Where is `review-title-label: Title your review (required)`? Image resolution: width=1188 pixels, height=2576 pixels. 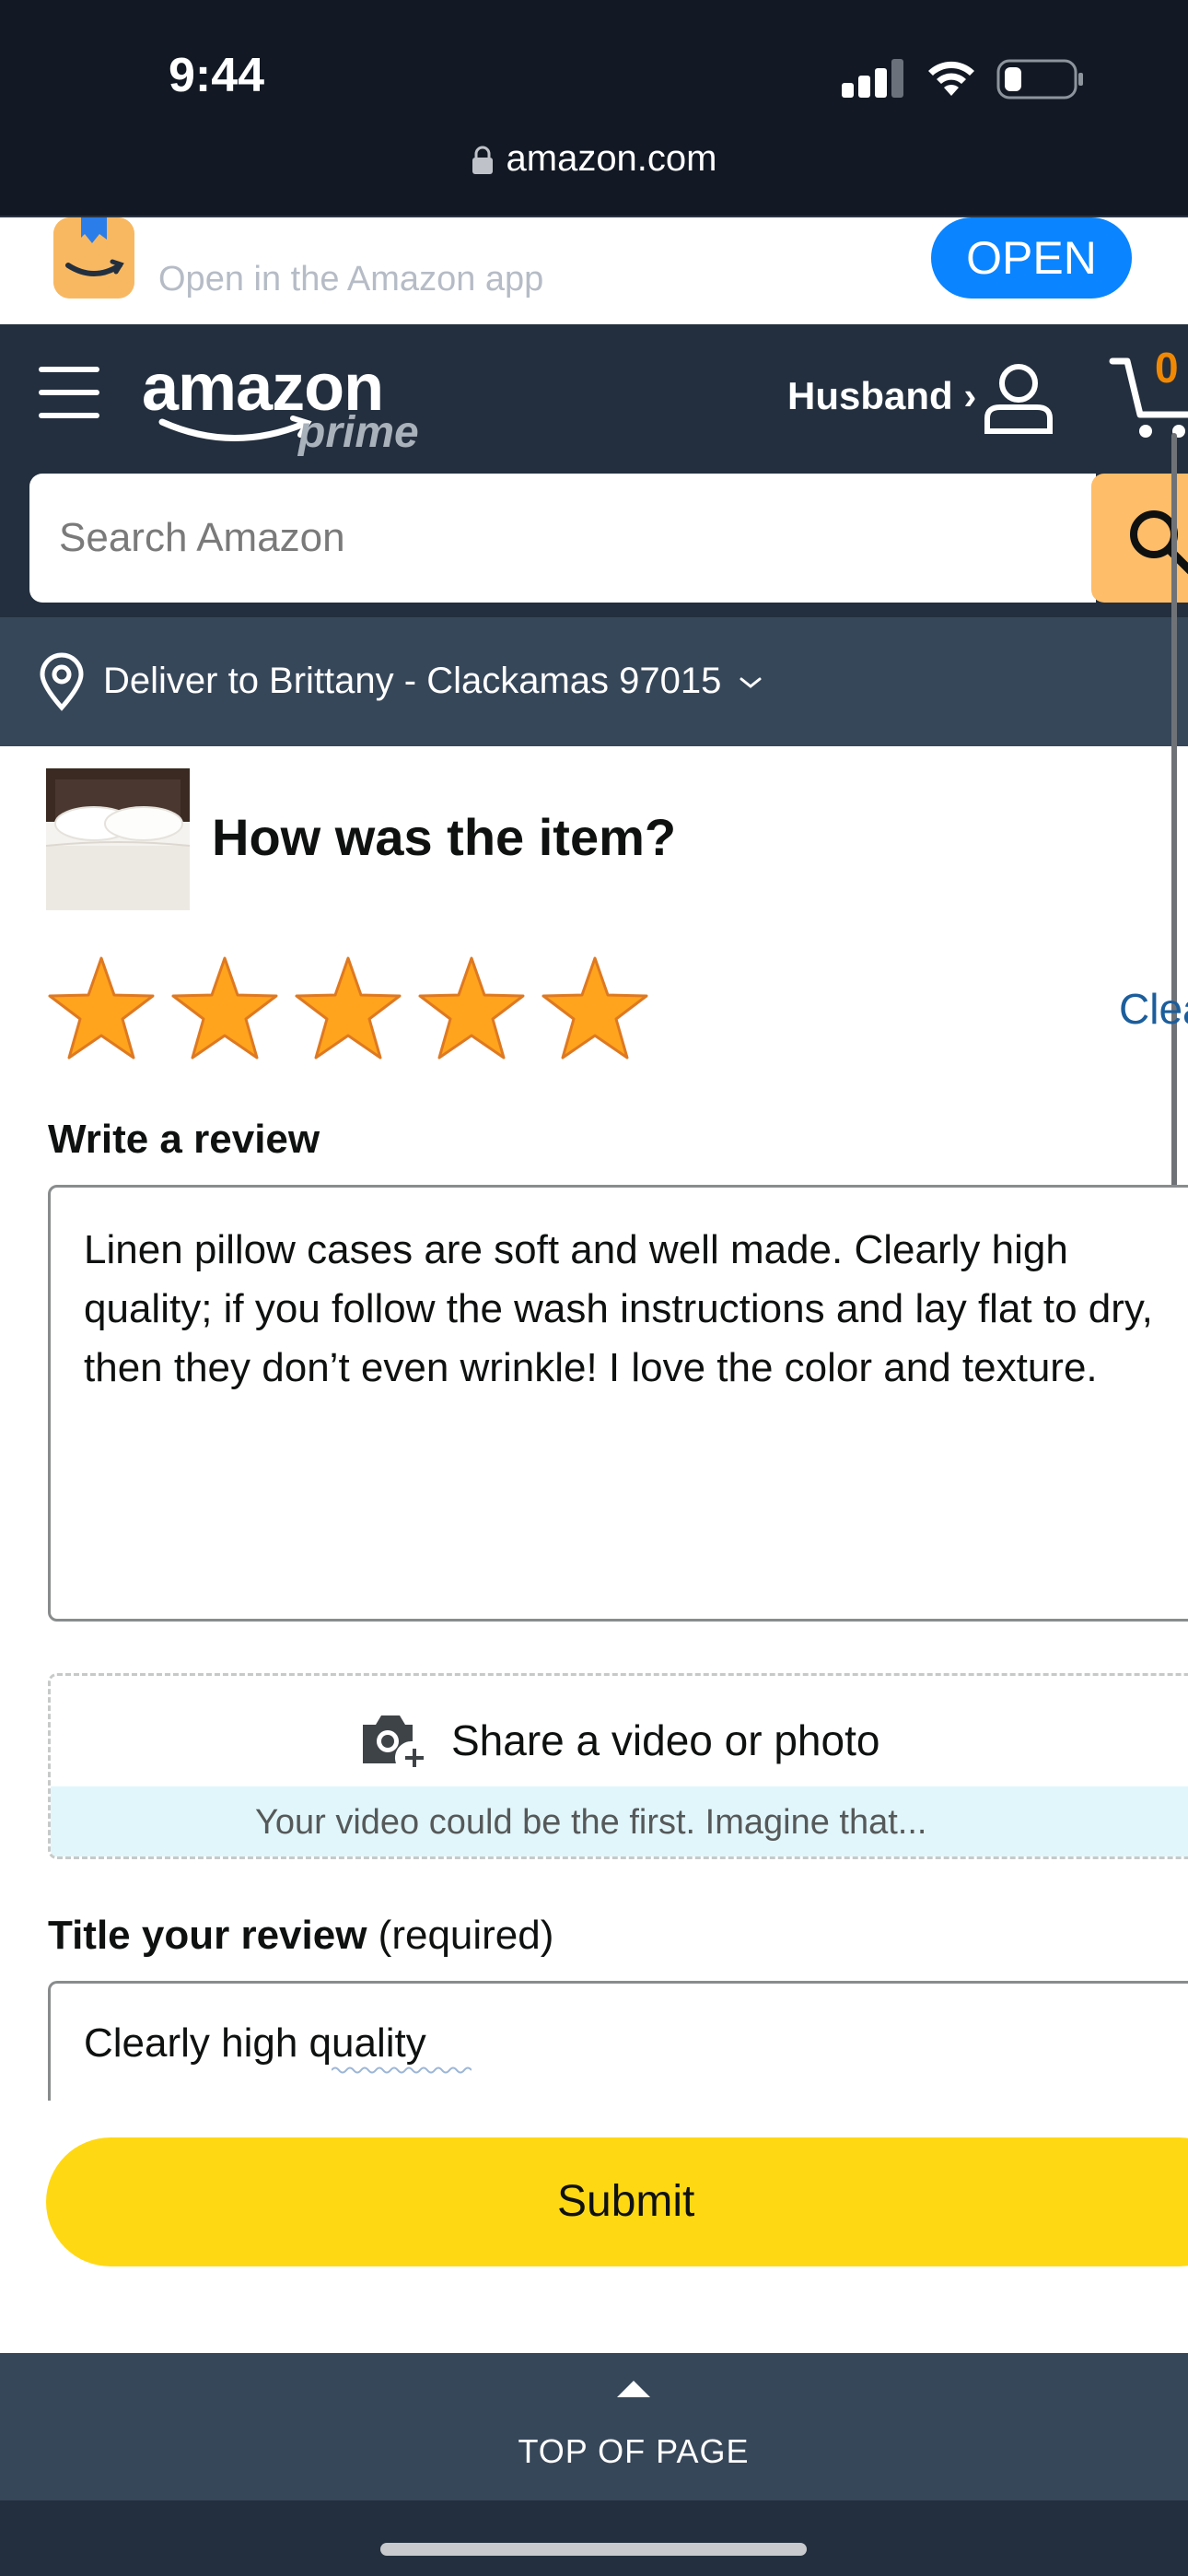 review-title-label: Title your review (required) is located at coordinates (300, 1936).